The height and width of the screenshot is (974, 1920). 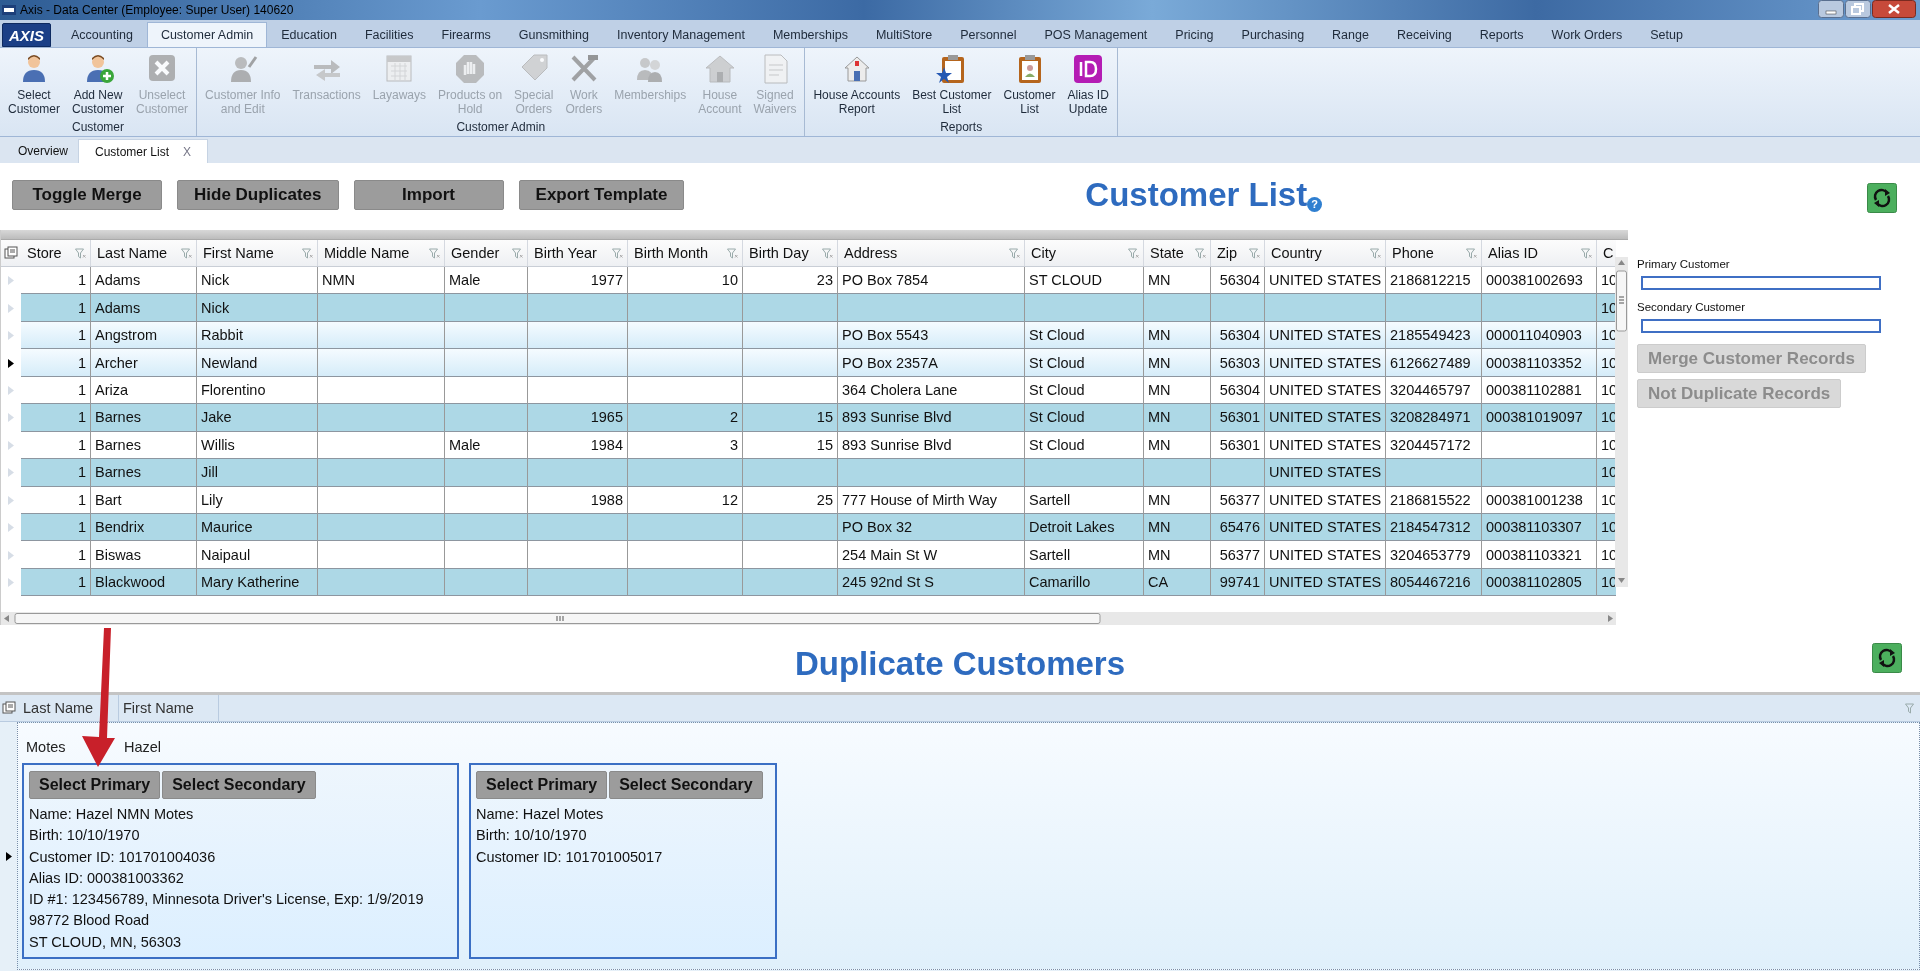 I want to click on minimize-button, so click(x=1831, y=9).